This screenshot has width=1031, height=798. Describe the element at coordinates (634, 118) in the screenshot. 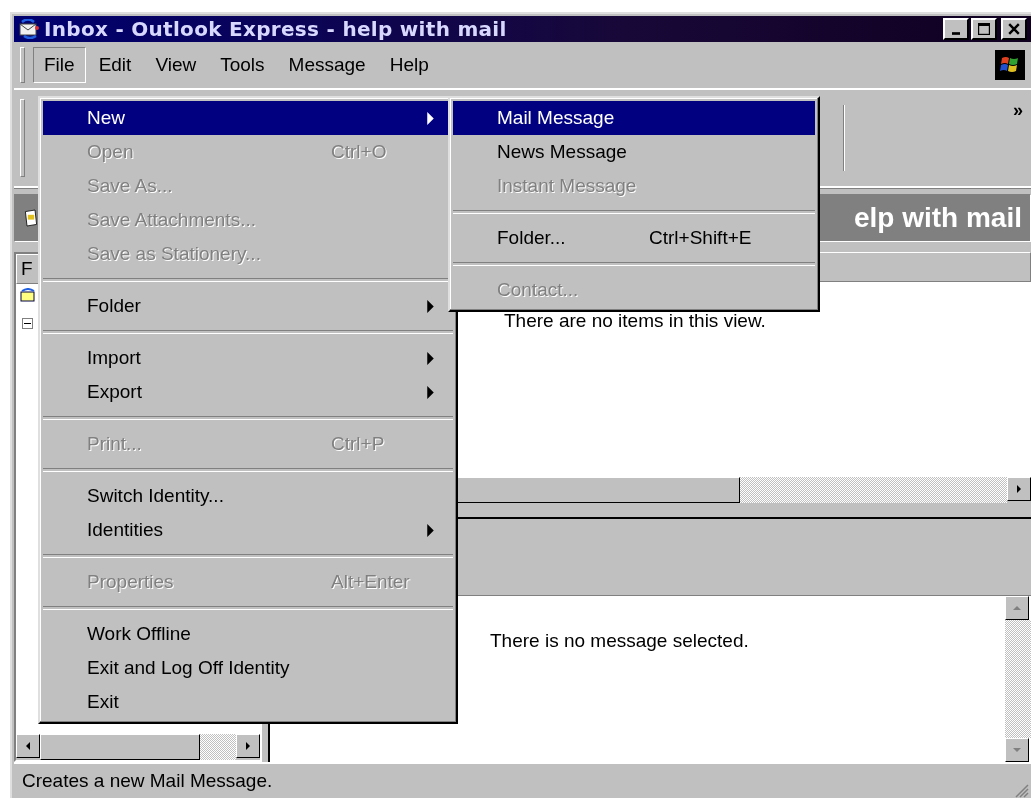

I see `menu-item: Mail Message` at that location.